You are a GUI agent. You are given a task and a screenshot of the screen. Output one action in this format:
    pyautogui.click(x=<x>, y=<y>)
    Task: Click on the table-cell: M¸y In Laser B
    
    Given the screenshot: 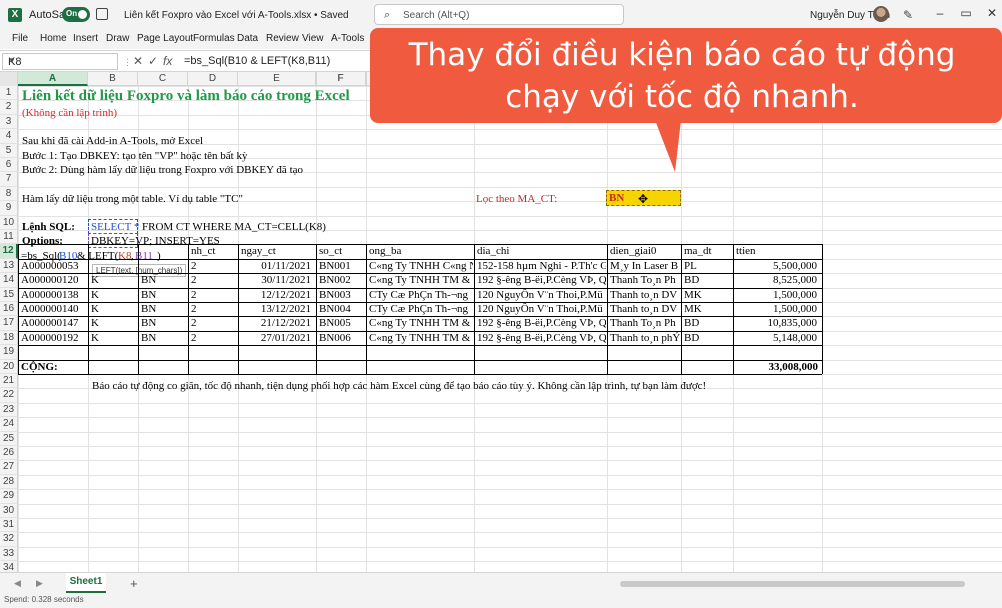 What is the action you would take?
    pyautogui.click(x=644, y=266)
    